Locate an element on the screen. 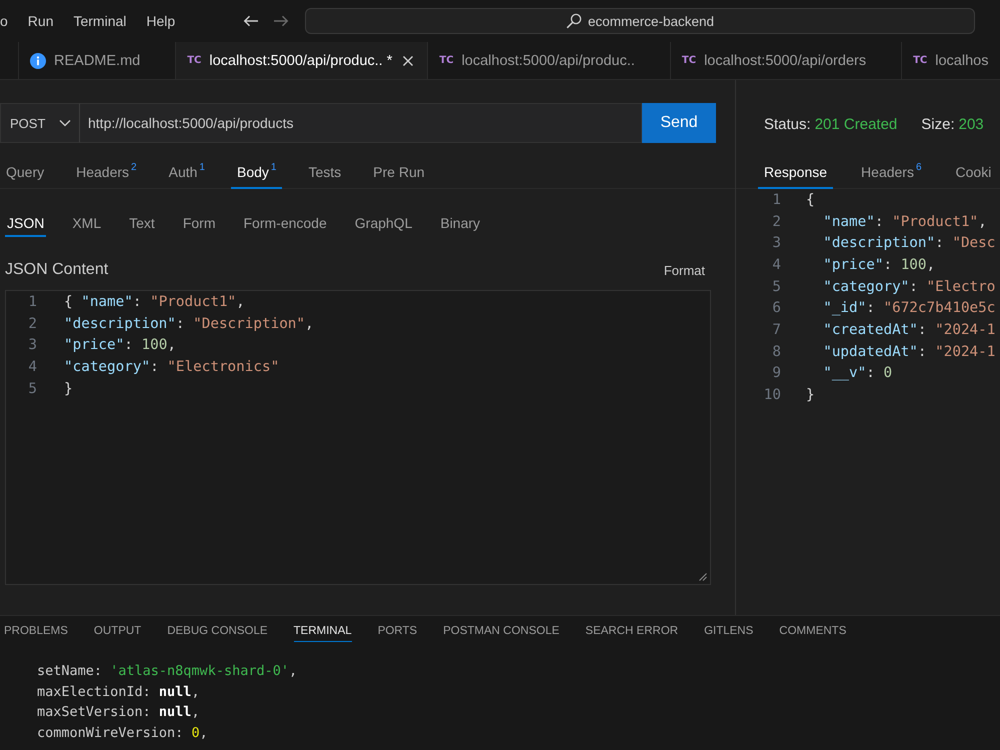 This screenshot has width=1000, height=750. resize-grip-icon is located at coordinates (703, 577).